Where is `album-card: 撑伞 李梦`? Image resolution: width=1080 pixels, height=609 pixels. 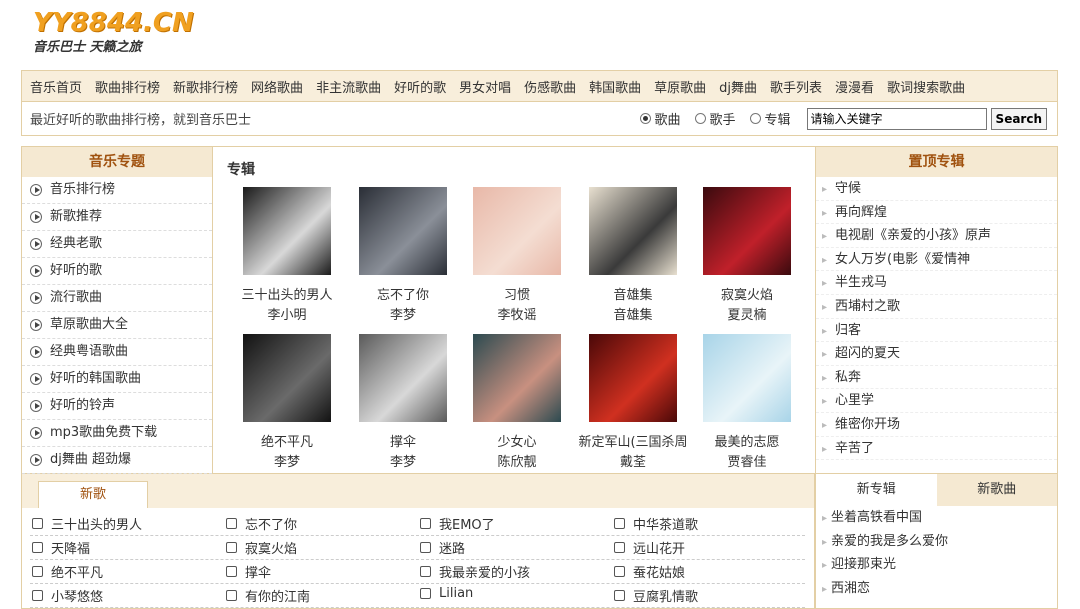 album-card: 撑伞 李梦 is located at coordinates (403, 403).